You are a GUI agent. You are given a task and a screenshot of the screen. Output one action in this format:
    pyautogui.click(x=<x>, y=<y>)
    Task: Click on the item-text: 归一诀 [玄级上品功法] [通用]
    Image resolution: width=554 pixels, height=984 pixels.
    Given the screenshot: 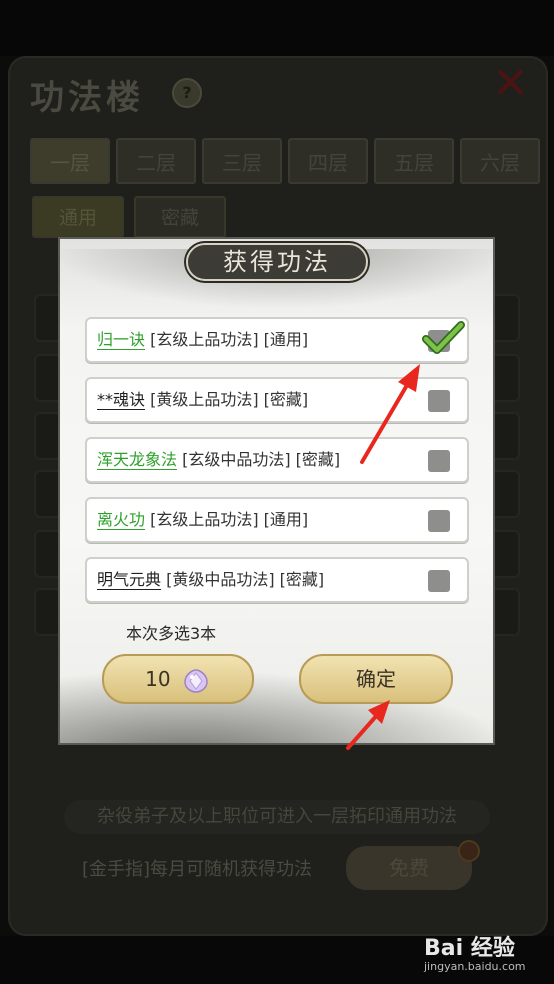 What is the action you would take?
    pyautogui.click(x=202, y=340)
    